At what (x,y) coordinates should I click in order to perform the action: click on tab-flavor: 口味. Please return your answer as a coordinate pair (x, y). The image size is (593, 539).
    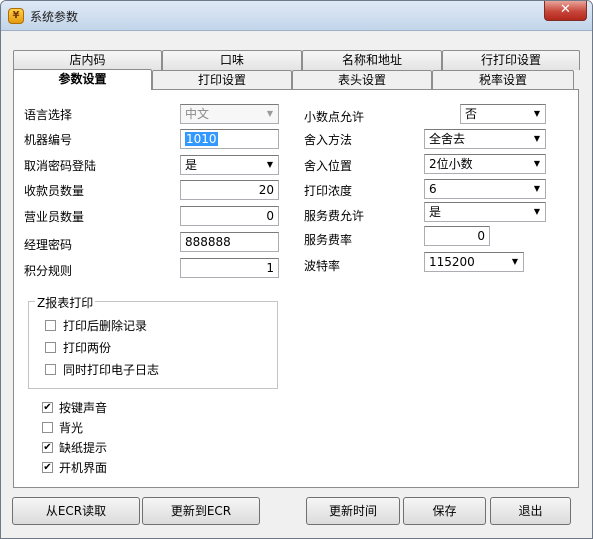
    Looking at the image, I should click on (232, 60).